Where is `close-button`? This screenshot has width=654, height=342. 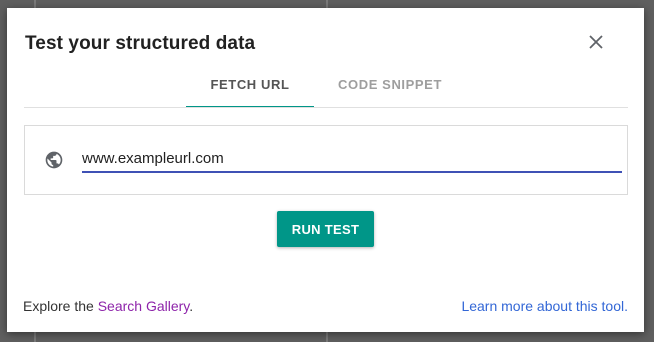
close-button is located at coordinates (596, 42).